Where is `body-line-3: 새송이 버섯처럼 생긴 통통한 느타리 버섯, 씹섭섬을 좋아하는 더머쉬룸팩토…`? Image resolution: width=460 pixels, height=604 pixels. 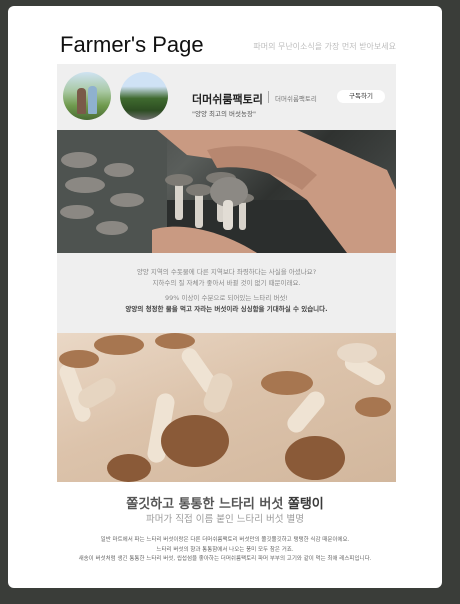
body-line-3: 새송이 버섯처럼 생긴 통통한 느타리 버섯, 씹섭섬을 좋아하는 더머쉬룸팩토… is located at coordinates (225, 559).